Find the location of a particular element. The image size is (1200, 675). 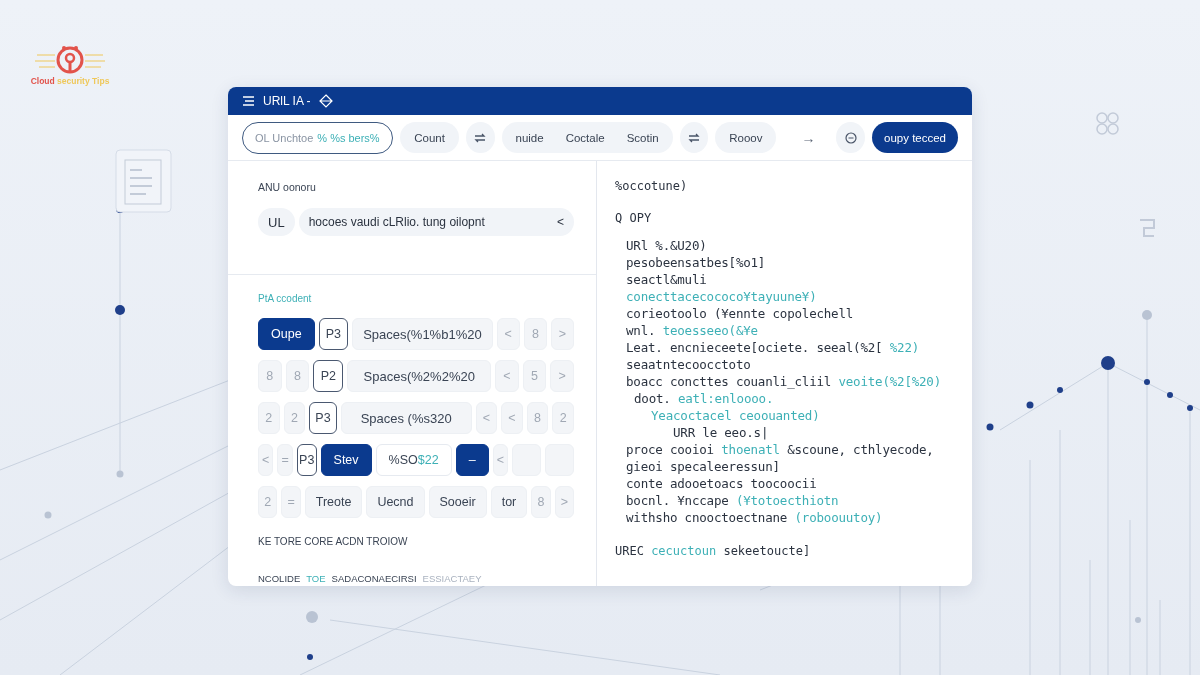

code-line: seaatntecoocctoto is located at coordinates (689, 364).